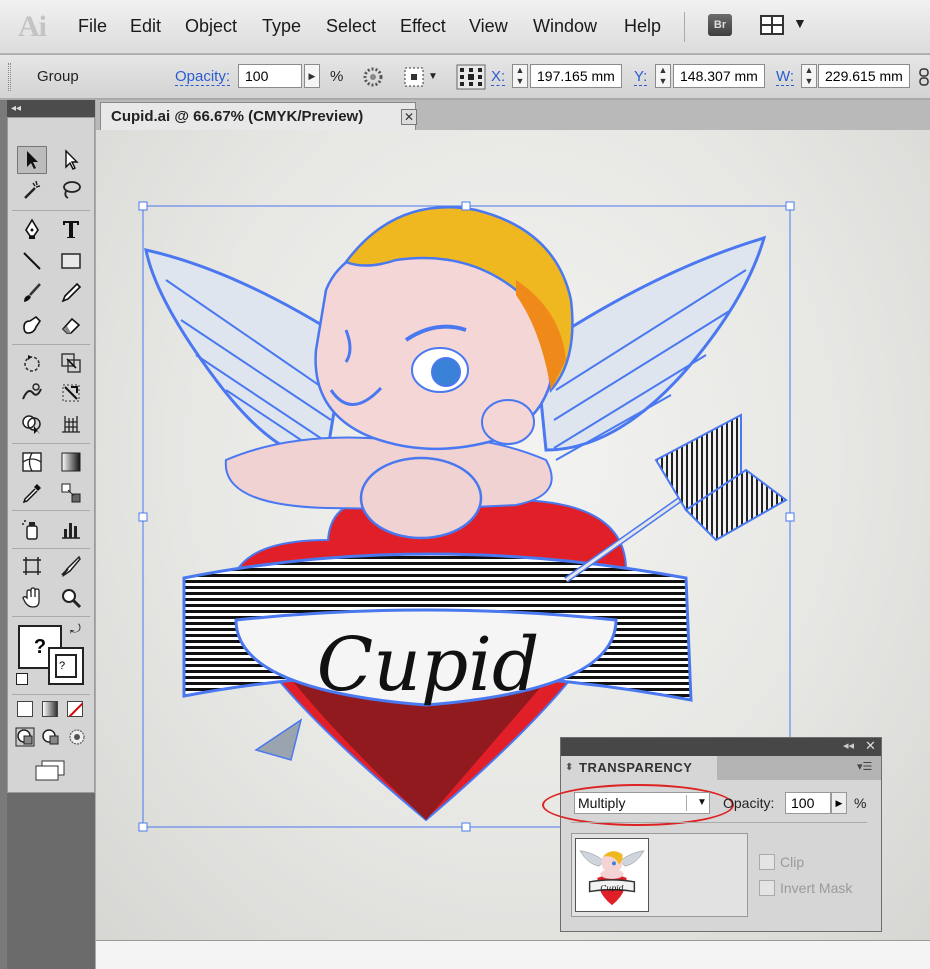 This screenshot has height=969, width=930. Describe the element at coordinates (808, 803) in the screenshot. I see `transparency-opacity-input: 100` at that location.